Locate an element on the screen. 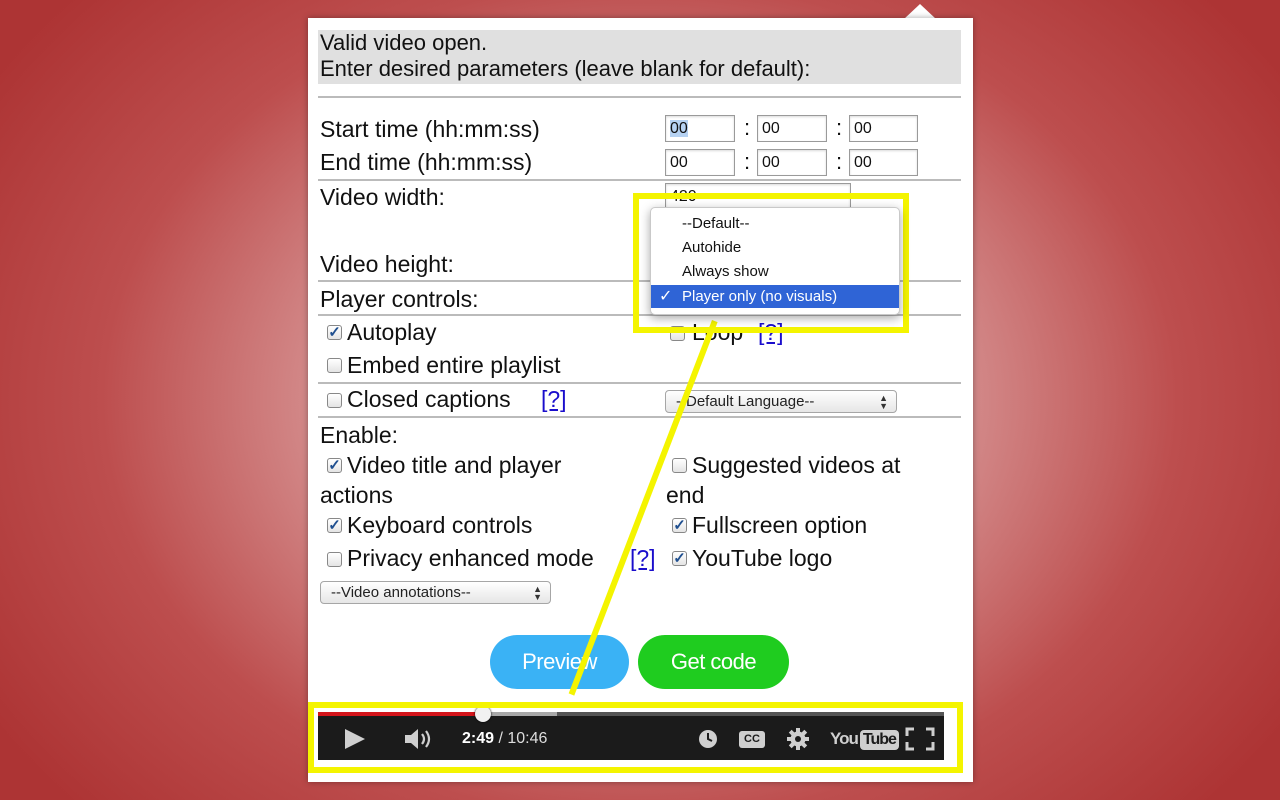  start-hours-input: 00 is located at coordinates (700, 128).